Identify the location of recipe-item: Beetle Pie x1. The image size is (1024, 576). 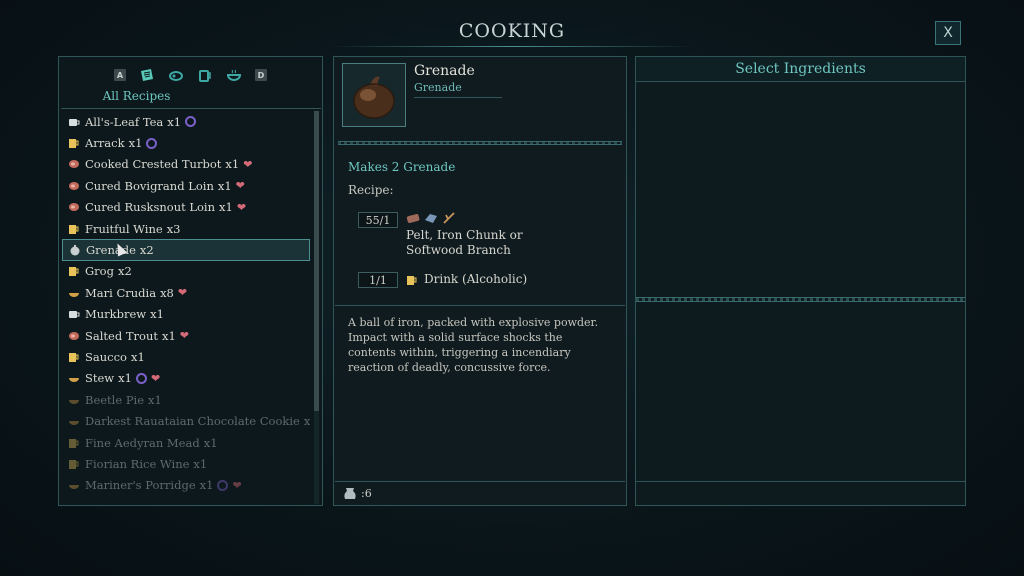
(186, 399).